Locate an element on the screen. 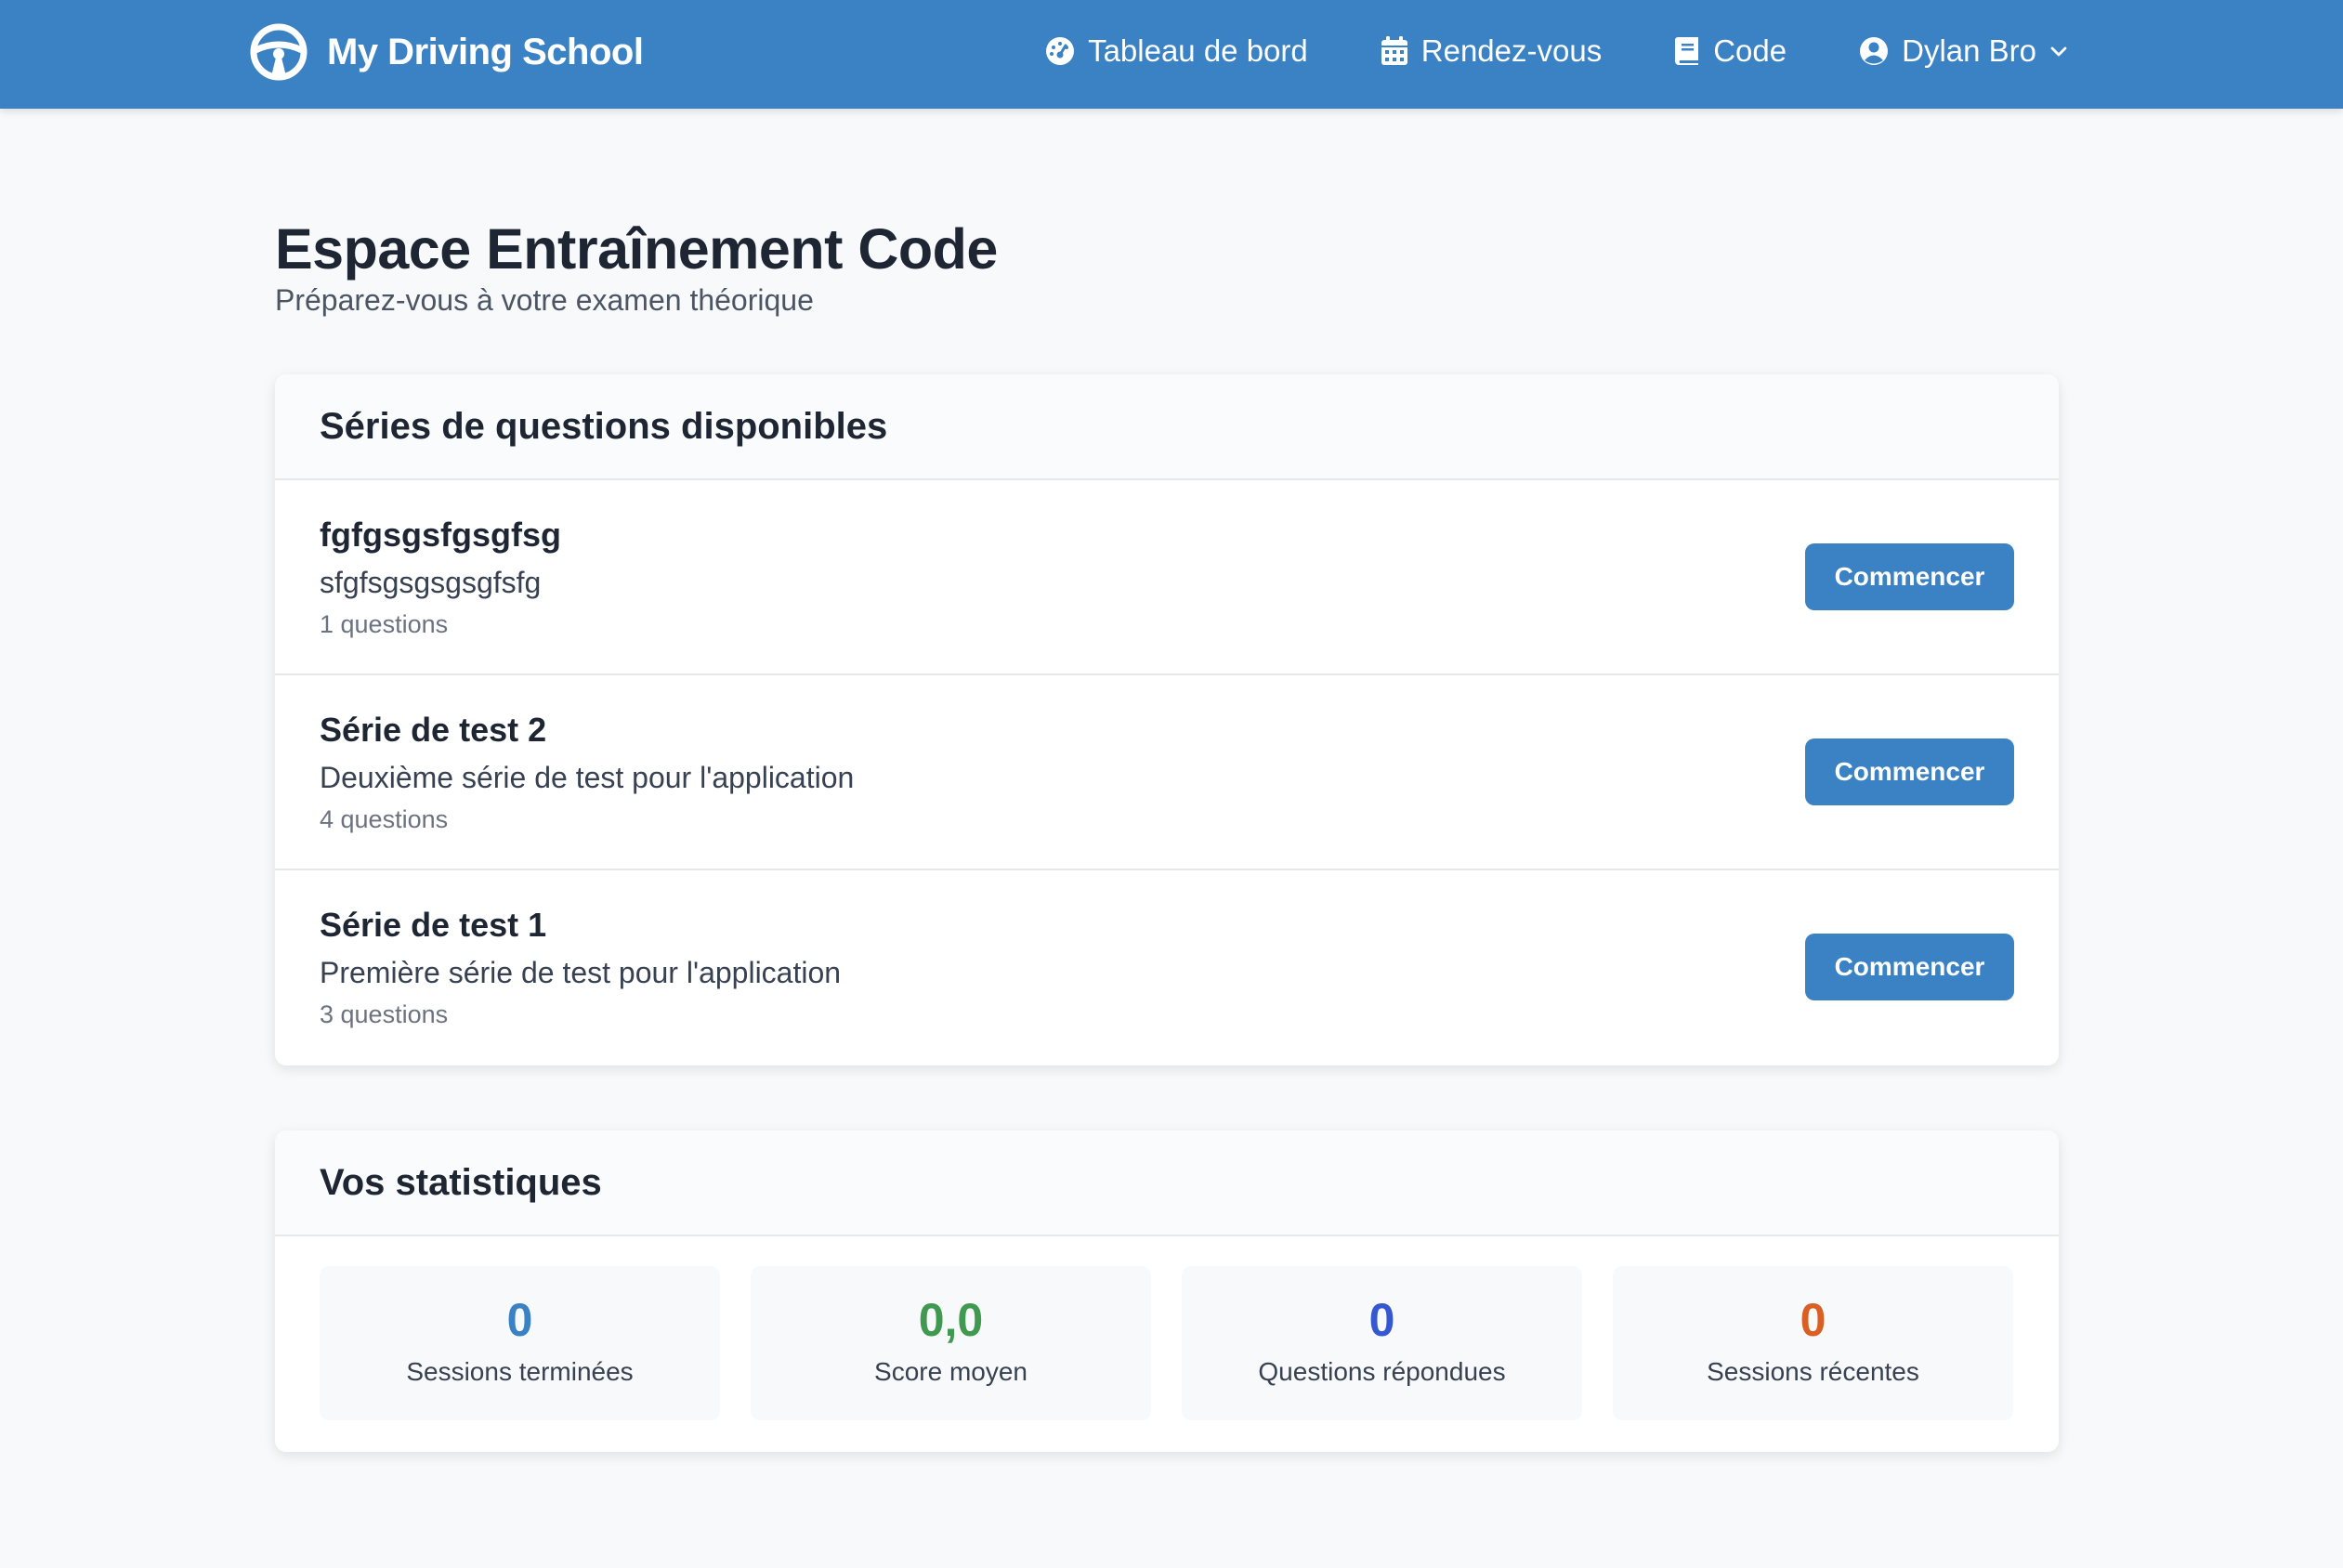 The image size is (2343, 1568). stat-label: Sessions terminées is located at coordinates (520, 1371).